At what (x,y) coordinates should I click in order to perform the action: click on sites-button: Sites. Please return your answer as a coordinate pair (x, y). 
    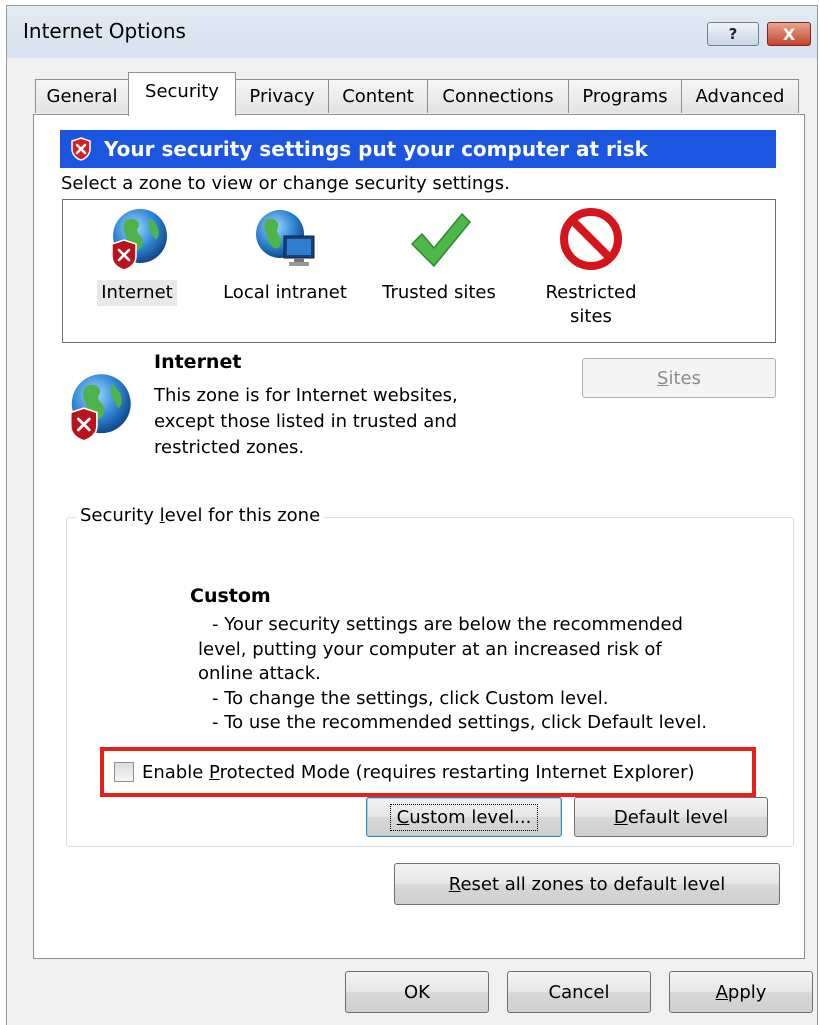
    Looking at the image, I should click on (679, 378).